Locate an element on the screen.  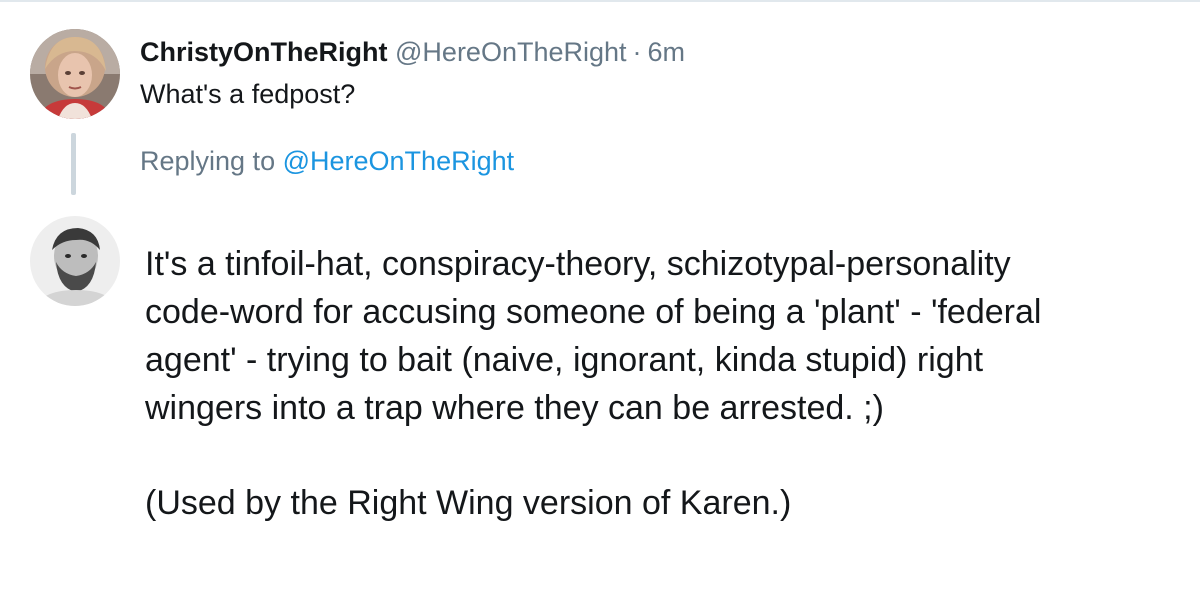
reply-author-avatar is located at coordinates (75, 261).